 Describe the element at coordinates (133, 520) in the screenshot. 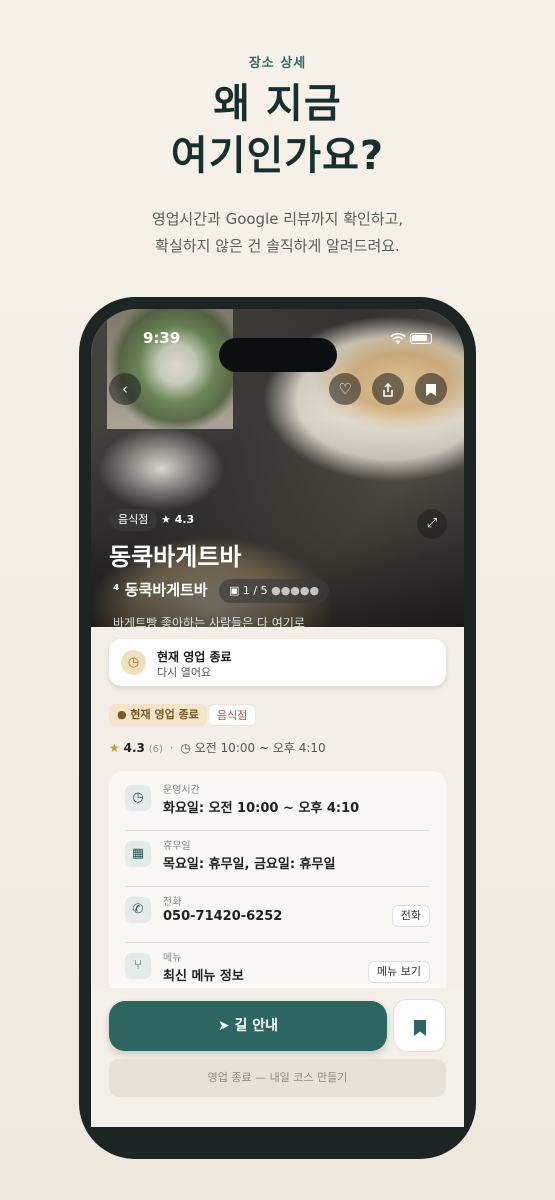

I see `category-chip: 음식점` at that location.